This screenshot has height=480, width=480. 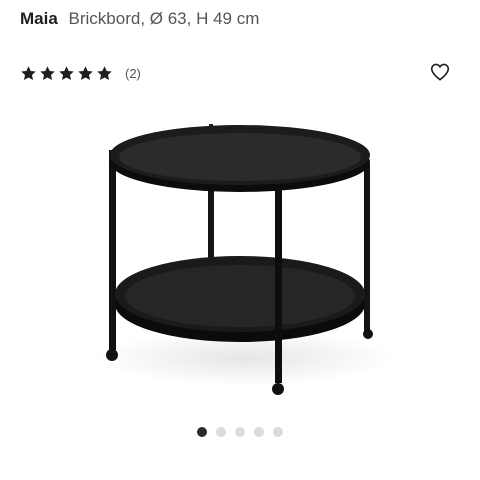 I want to click on product-title: Maia Brickbord, Ø 63, H 49 cm, so click(x=139, y=19).